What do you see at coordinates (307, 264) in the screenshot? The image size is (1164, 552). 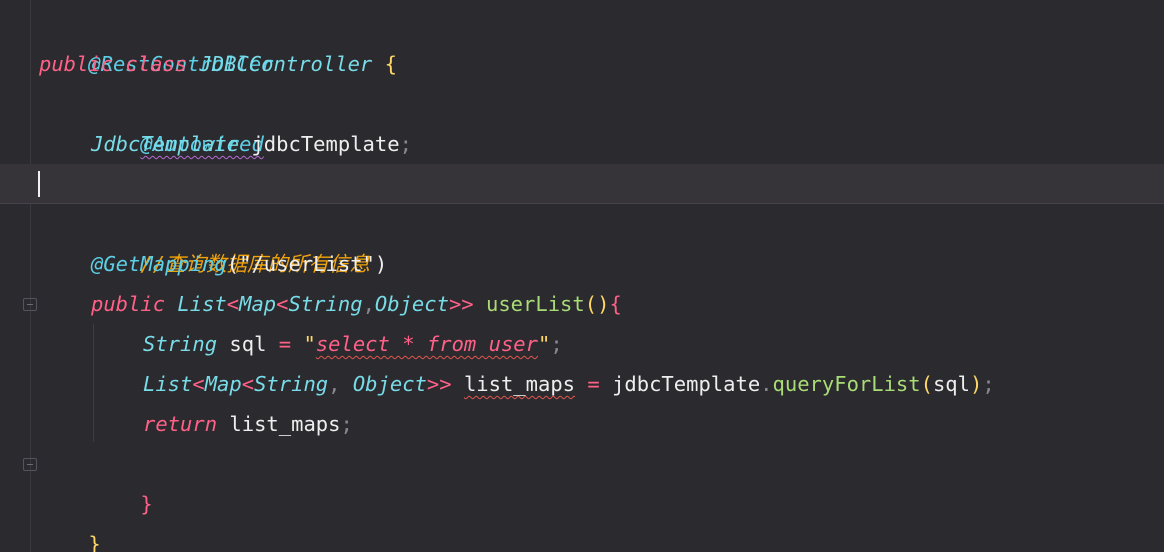 I see `mapping-path: "/userList"` at bounding box center [307, 264].